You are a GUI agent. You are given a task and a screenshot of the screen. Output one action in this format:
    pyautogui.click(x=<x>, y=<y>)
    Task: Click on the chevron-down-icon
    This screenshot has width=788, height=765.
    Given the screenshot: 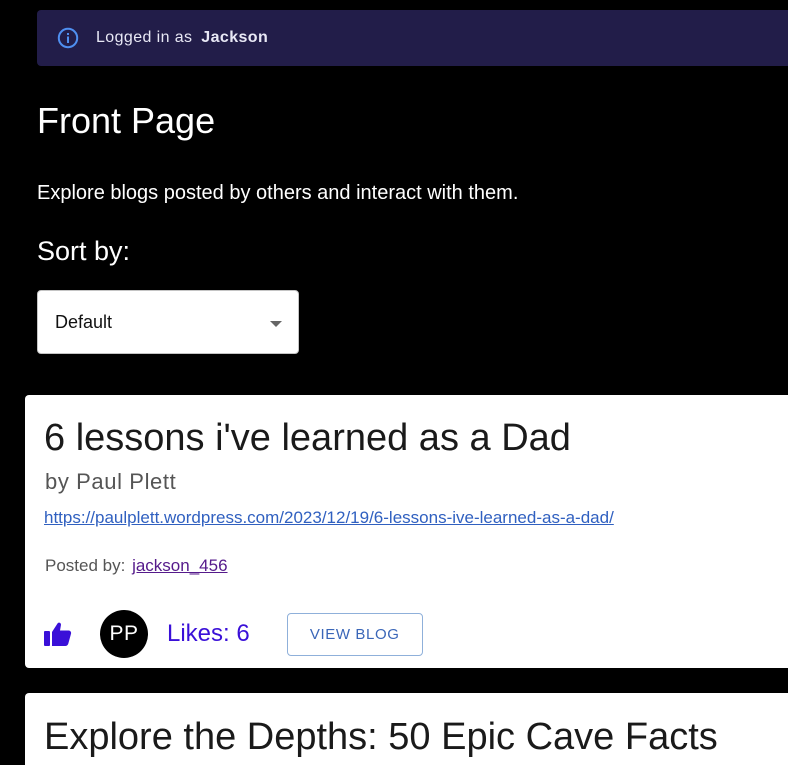 What is the action you would take?
    pyautogui.click(x=276, y=324)
    